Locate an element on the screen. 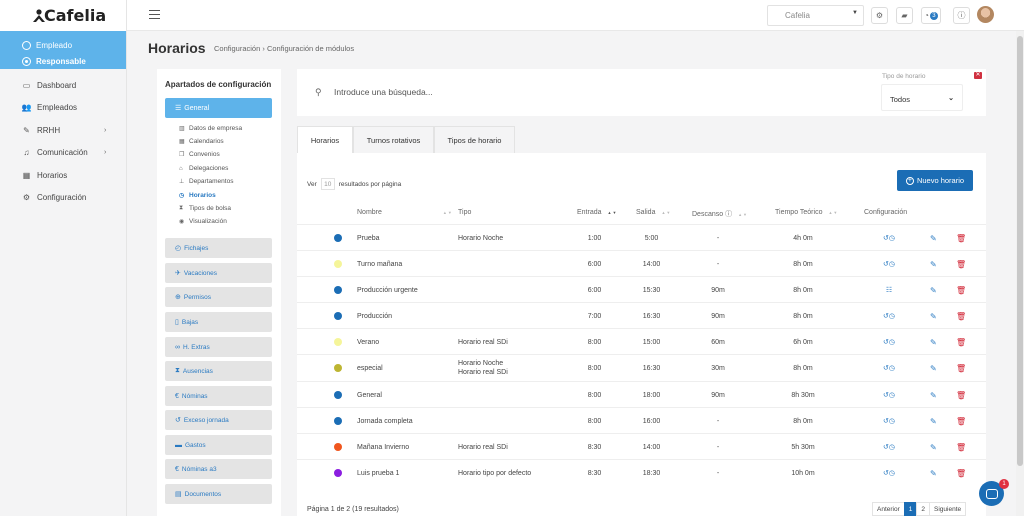  role-empleado: Empleado is located at coordinates (63, 45).